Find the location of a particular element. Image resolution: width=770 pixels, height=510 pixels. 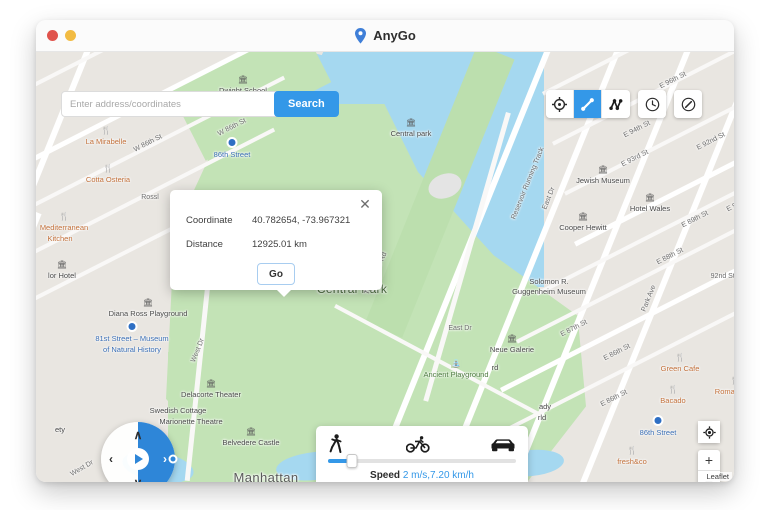

map-poi-label: Guggenheim Museum is located at coordinates (549, 291).